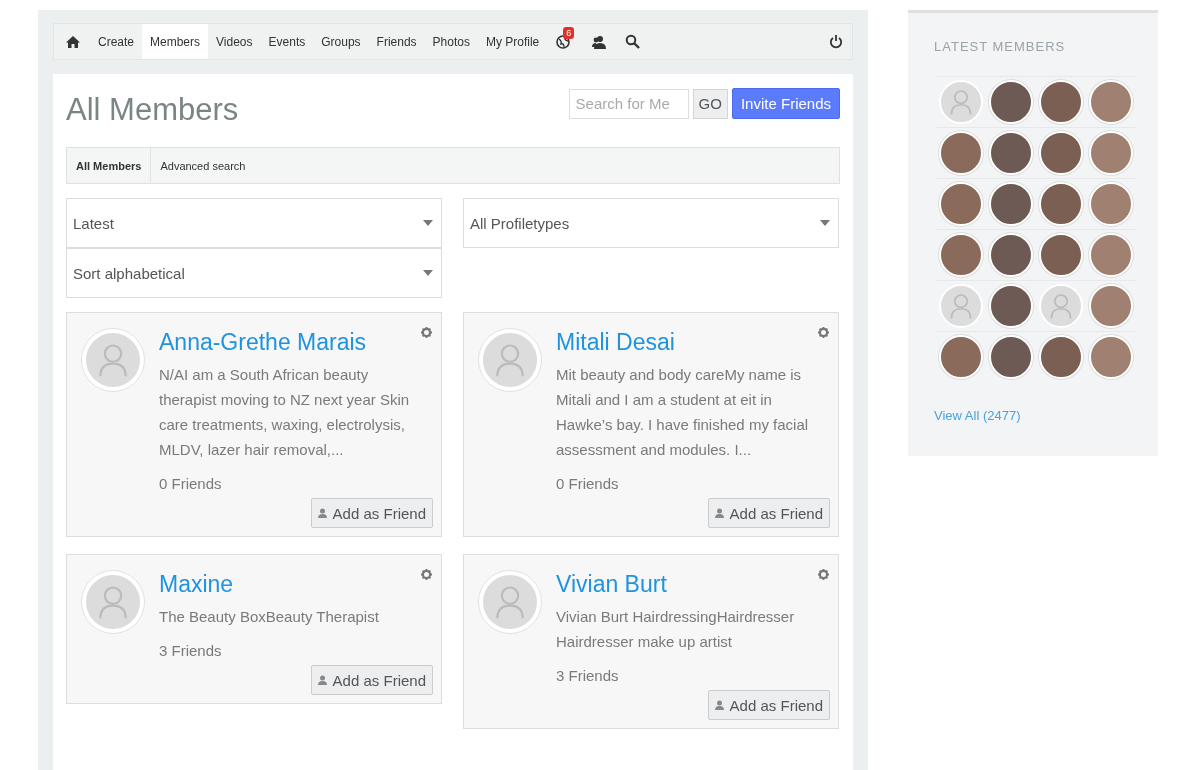  Describe the element at coordinates (152, 110) in the screenshot. I see `page-title: All Members` at that location.